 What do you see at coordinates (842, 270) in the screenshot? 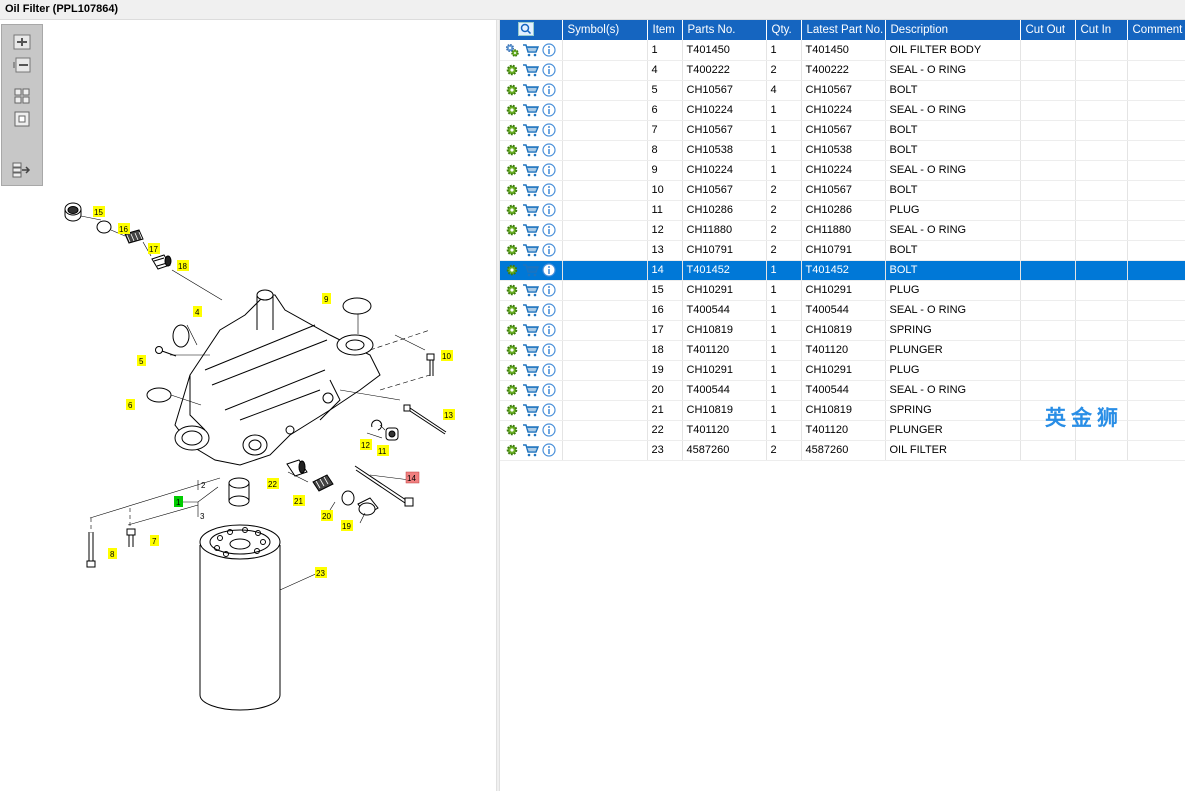
I see `table-row: 14 T401452 1 T401452 BOLT` at bounding box center [842, 270].